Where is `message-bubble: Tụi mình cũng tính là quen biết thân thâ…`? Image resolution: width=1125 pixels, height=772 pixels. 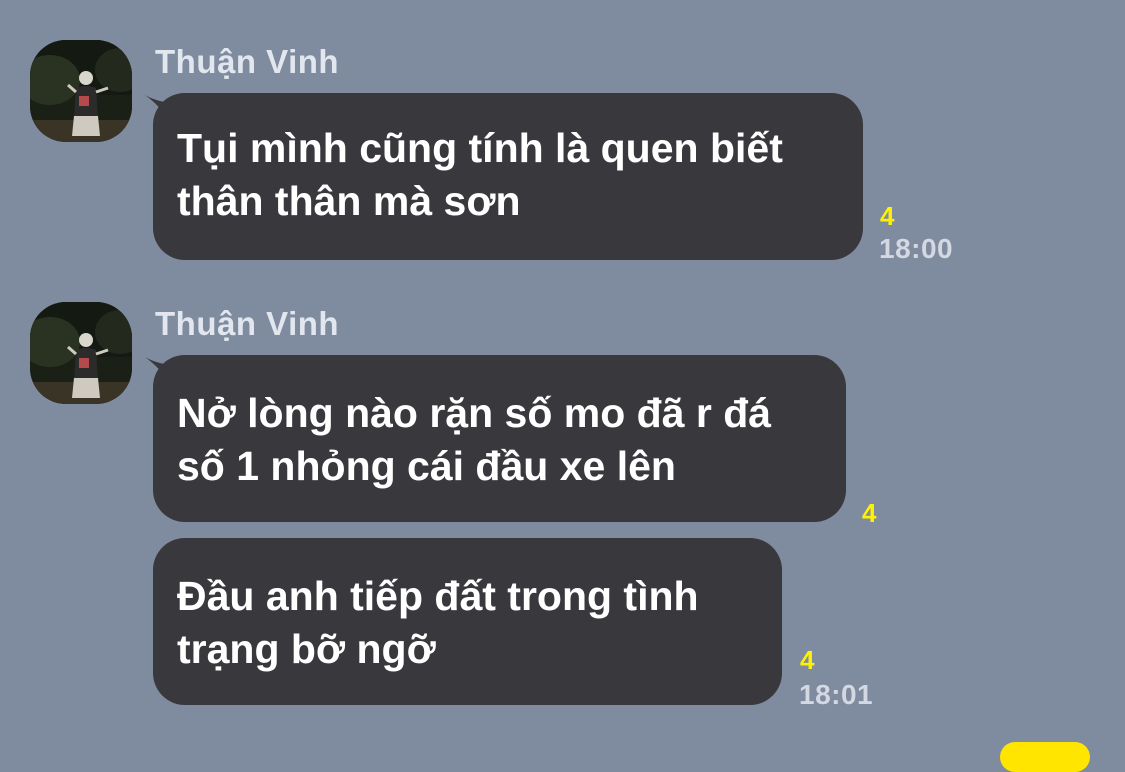
message-bubble: Tụi mình cũng tính là quen biết thân thâ… is located at coordinates (508, 176).